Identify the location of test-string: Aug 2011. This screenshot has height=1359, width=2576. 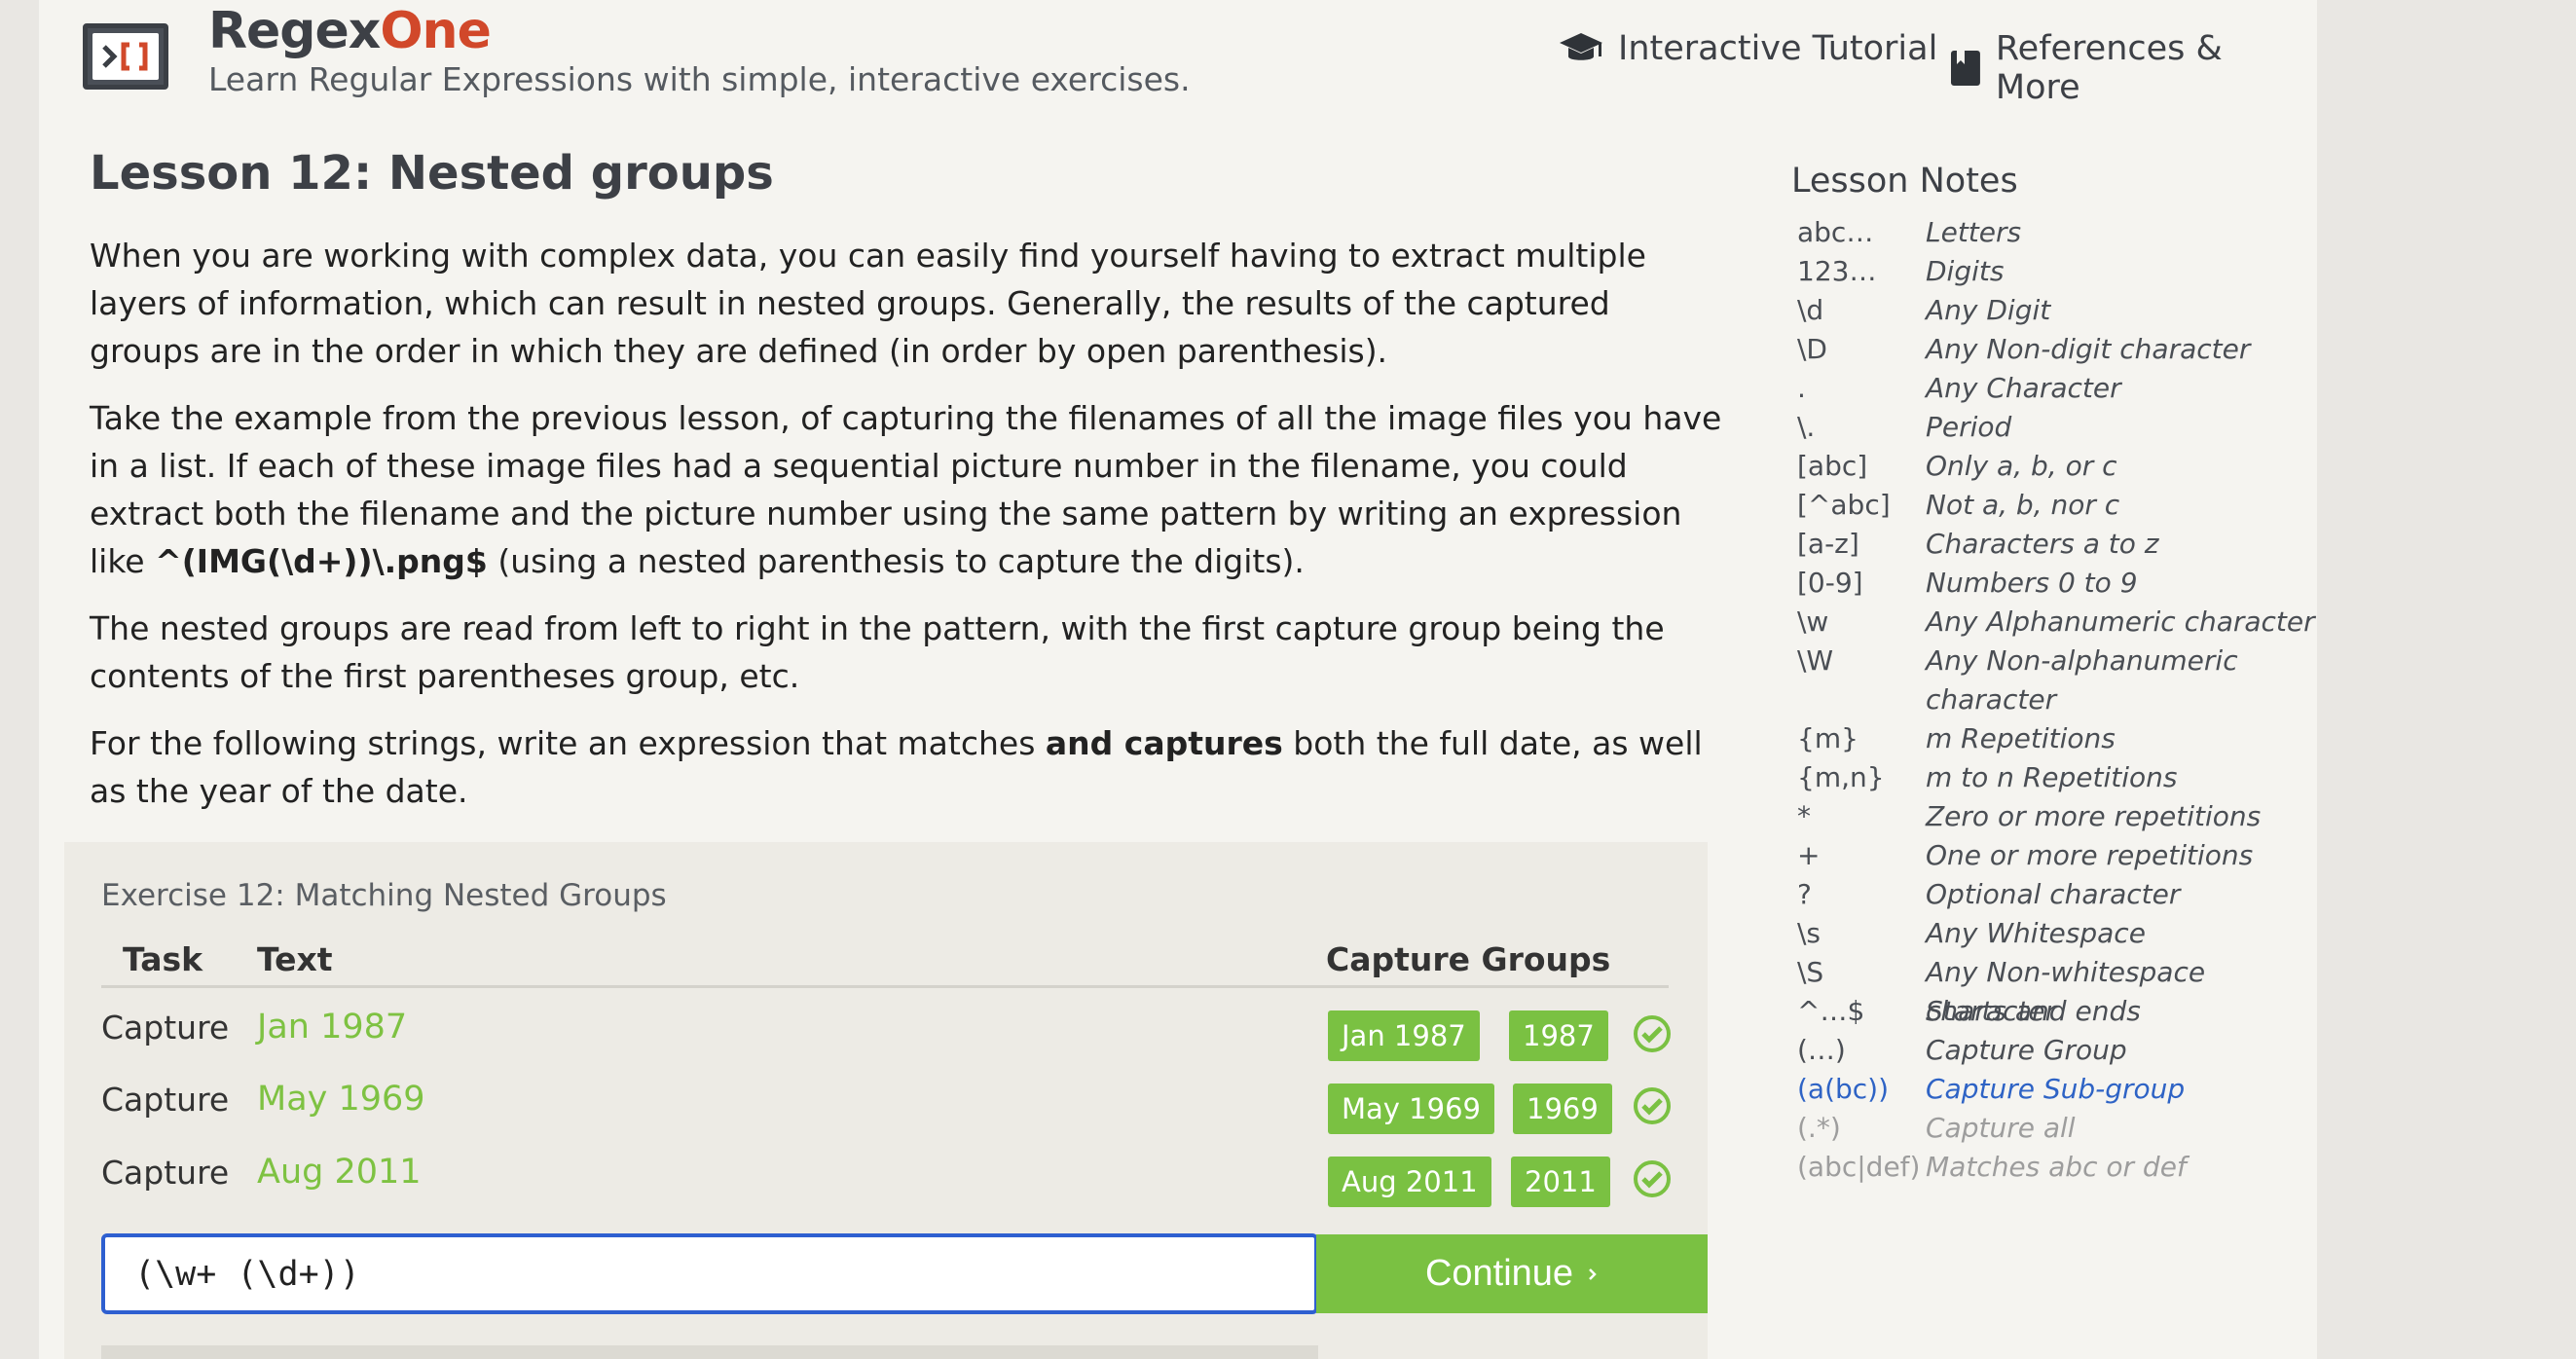
(339, 1172).